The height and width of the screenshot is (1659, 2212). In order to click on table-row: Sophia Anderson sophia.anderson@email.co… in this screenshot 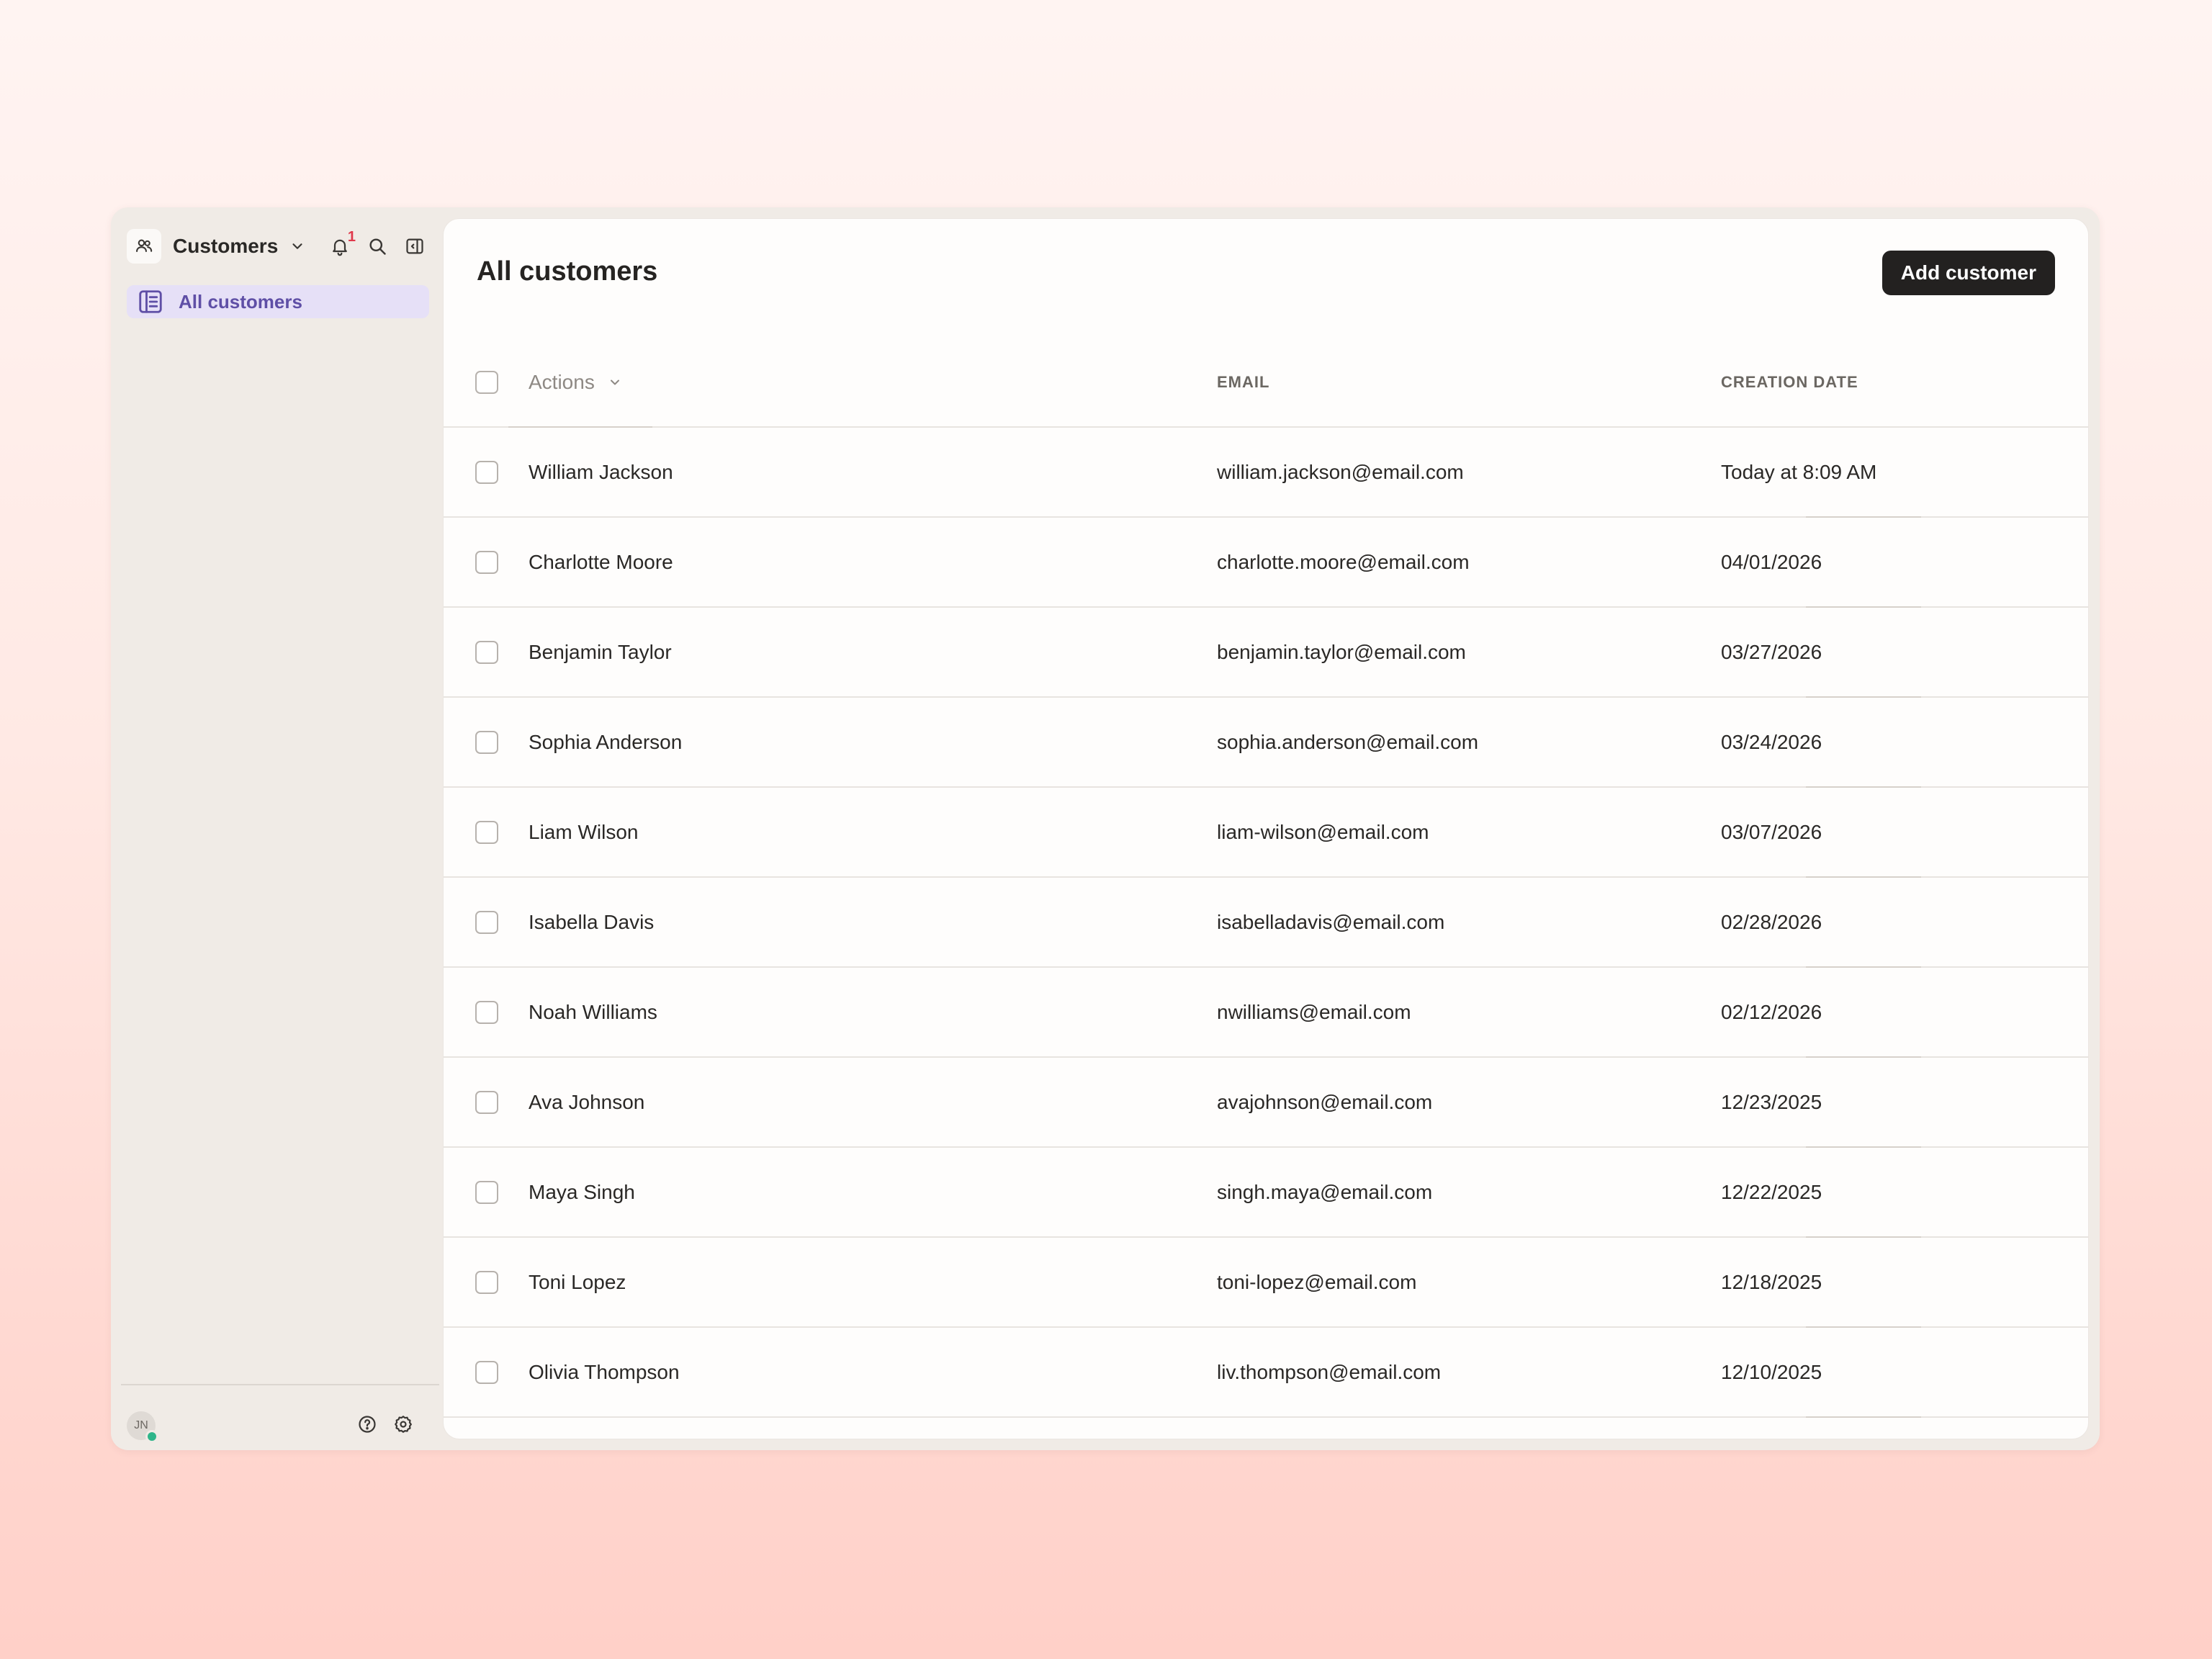, I will do `click(1266, 743)`.